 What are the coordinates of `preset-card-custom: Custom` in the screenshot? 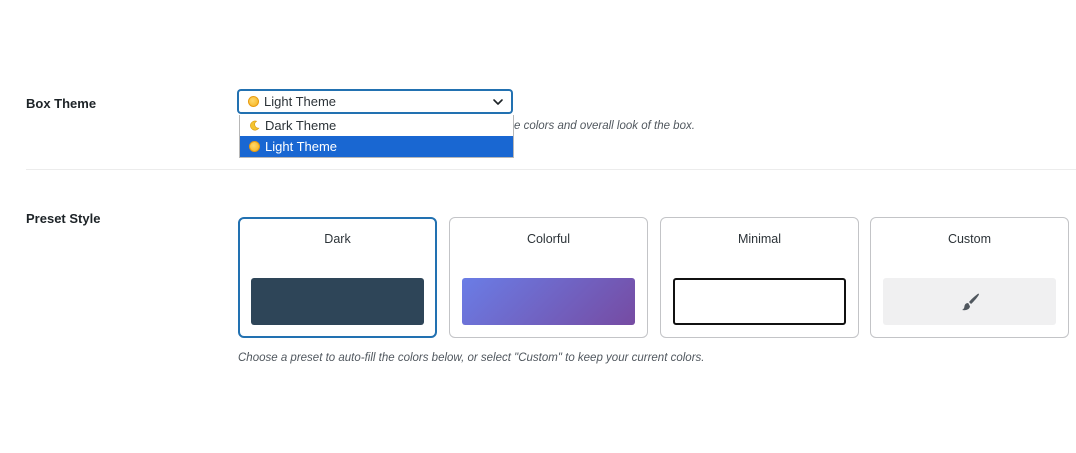 It's located at (969, 277).